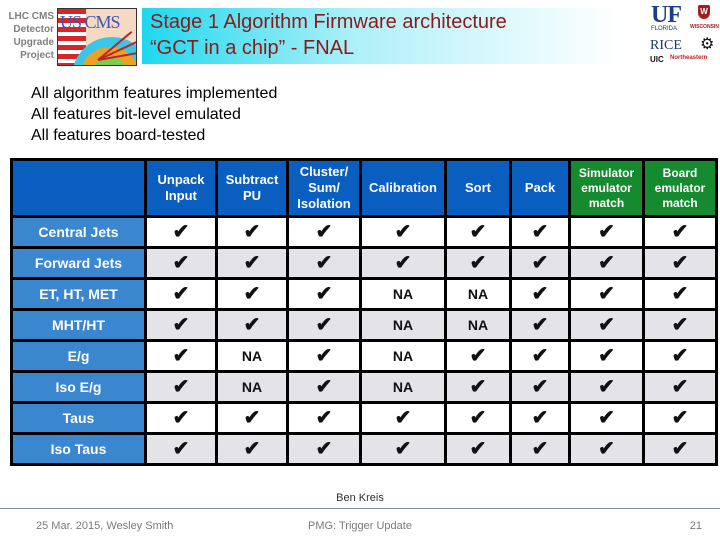  Describe the element at coordinates (97, 37) in the screenshot. I see `us-cms-logo: US CMS` at that location.